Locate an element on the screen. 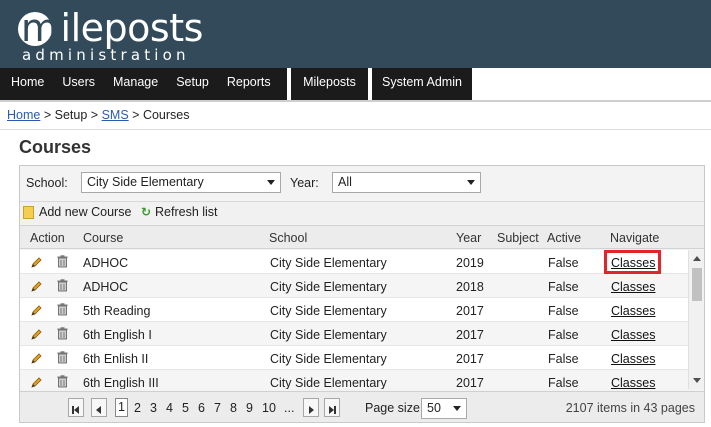 The height and width of the screenshot is (427, 711). grid-scrollbar is located at coordinates (696, 319).